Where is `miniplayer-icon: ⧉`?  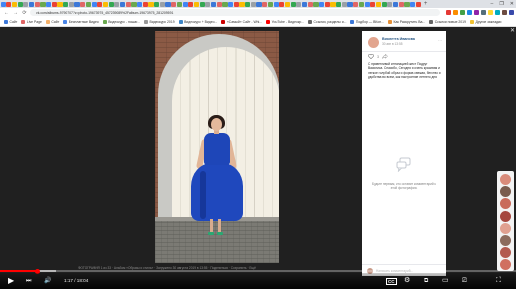 miniplayer-icon: ⧉ is located at coordinates (426, 281).